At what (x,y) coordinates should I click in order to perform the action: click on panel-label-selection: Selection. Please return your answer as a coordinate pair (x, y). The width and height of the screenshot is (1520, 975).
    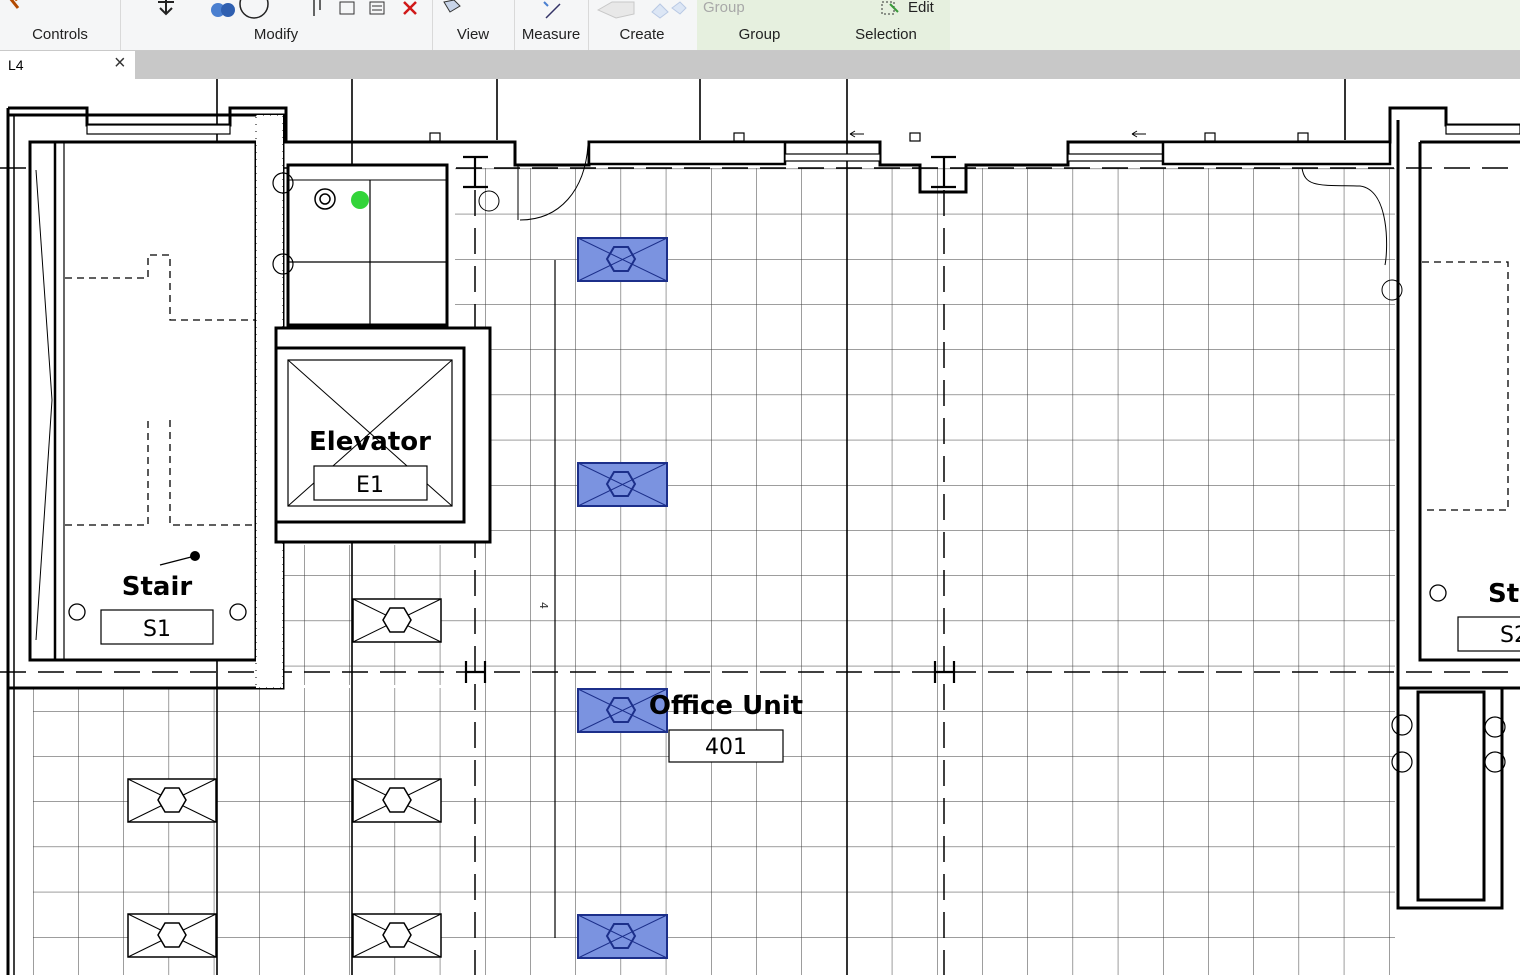
    Looking at the image, I should click on (886, 34).